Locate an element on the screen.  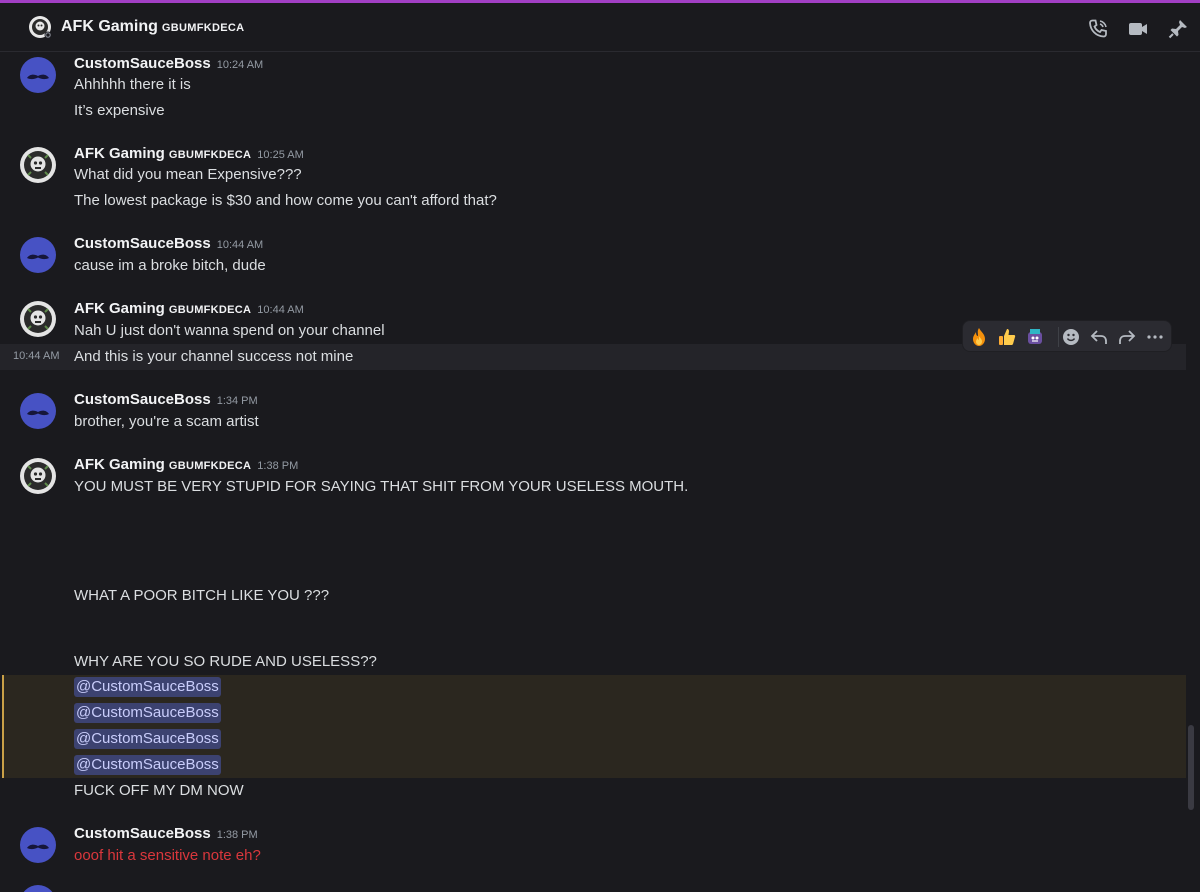
message-text: ooof hit a sensitive note eh? is located at coordinates (167, 855).